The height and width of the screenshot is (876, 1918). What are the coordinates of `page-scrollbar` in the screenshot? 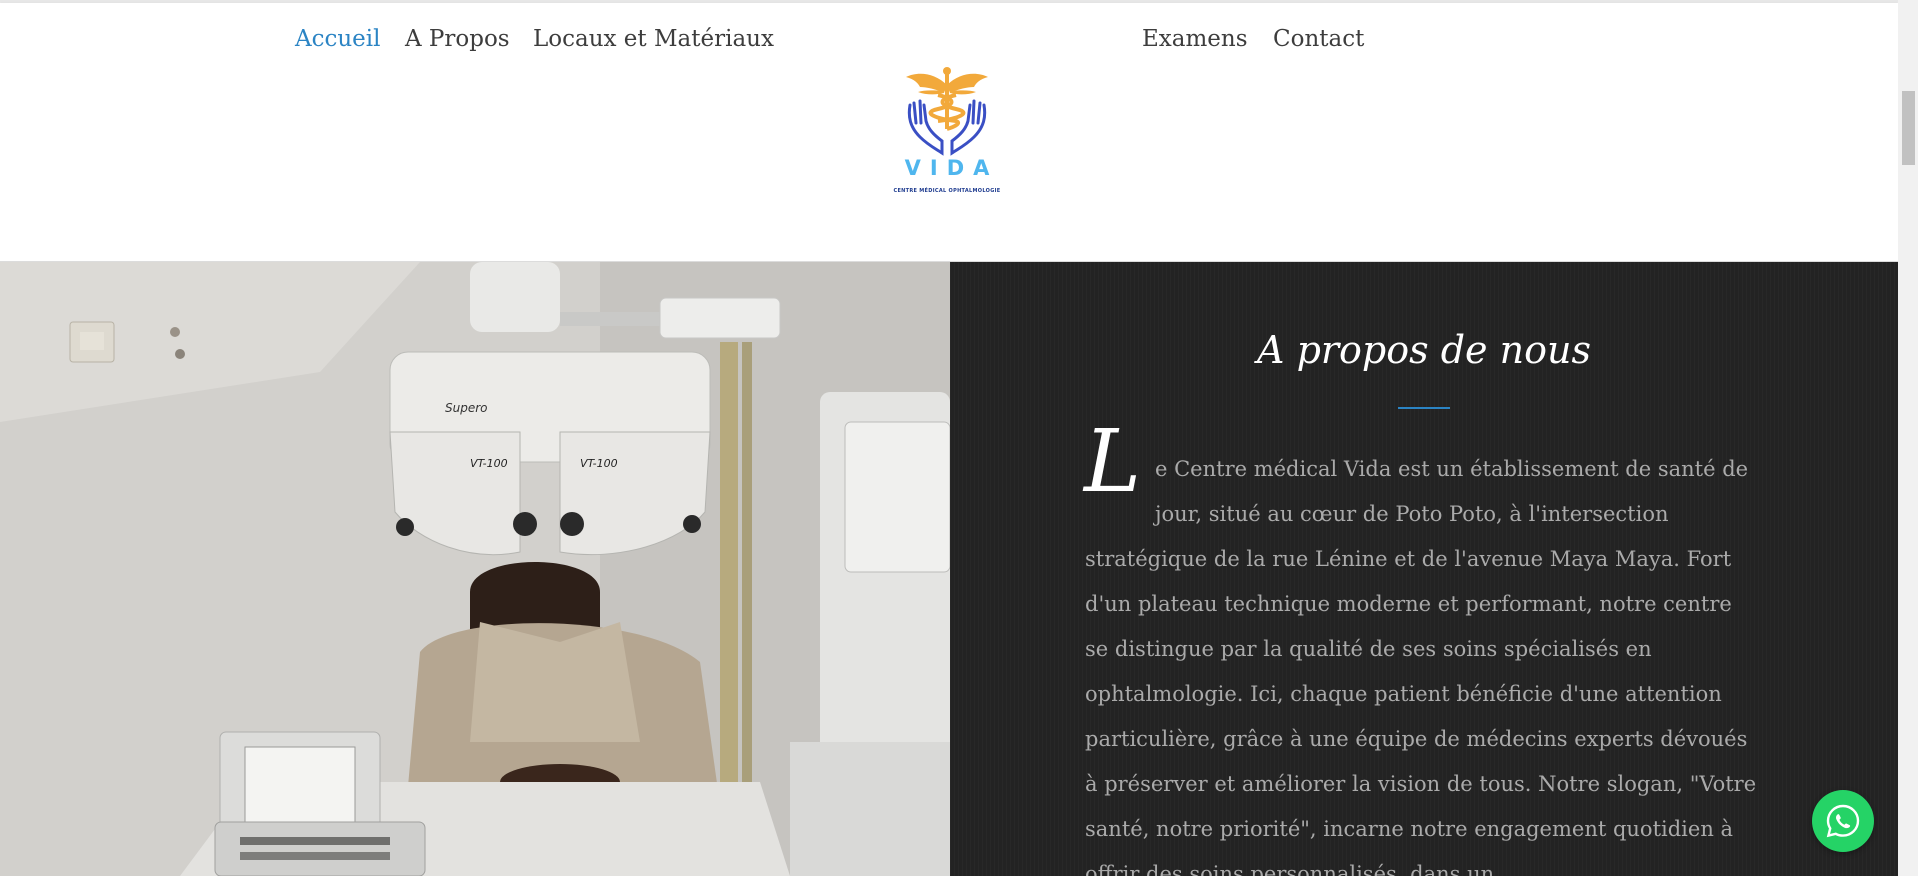 It's located at (1908, 438).